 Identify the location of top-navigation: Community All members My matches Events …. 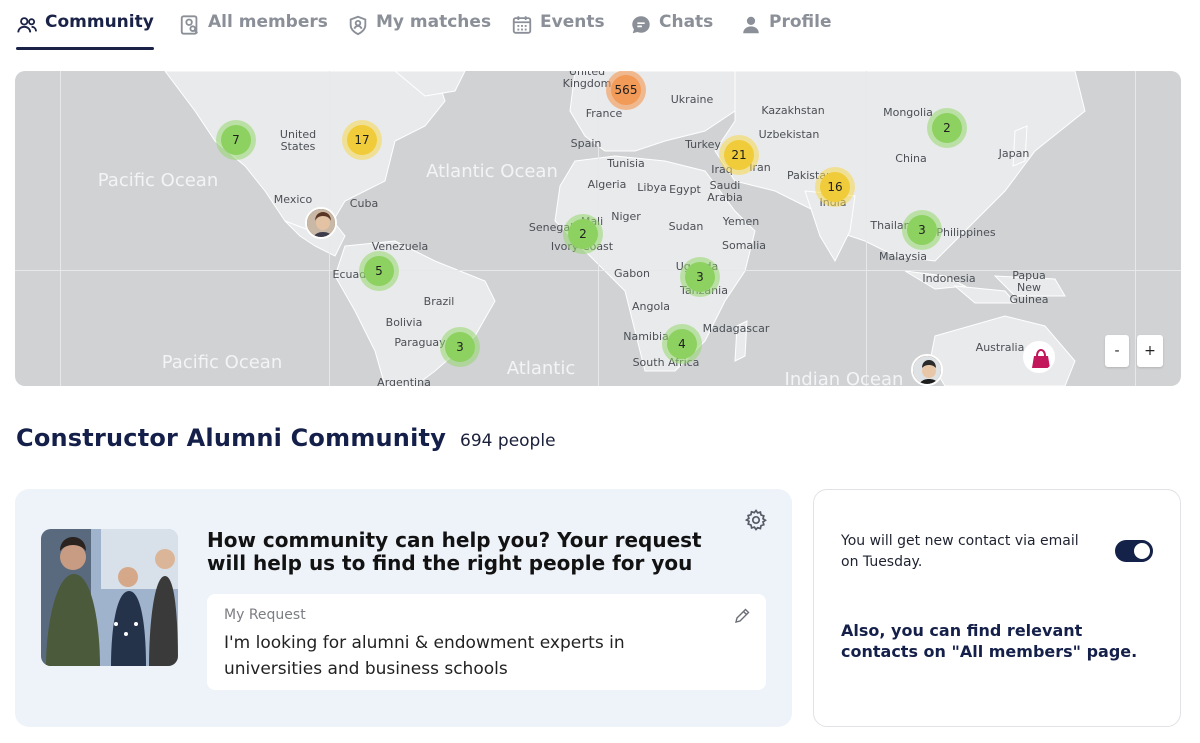
(600, 26).